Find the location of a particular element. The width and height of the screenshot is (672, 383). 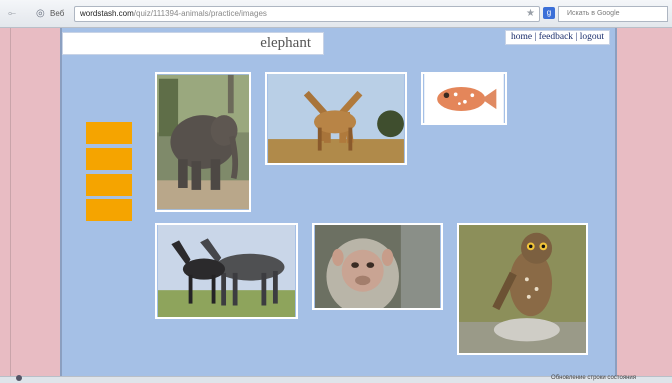

owl-photo-icon is located at coordinates (522, 289).